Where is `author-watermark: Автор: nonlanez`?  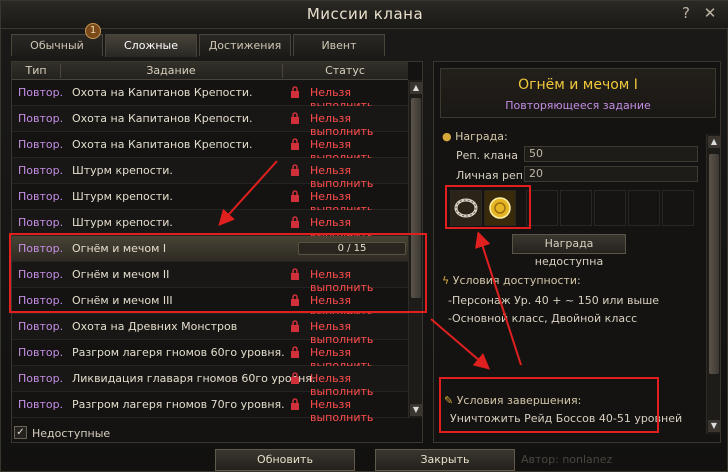 author-watermark: Автор: nonlanez is located at coordinates (567, 459).